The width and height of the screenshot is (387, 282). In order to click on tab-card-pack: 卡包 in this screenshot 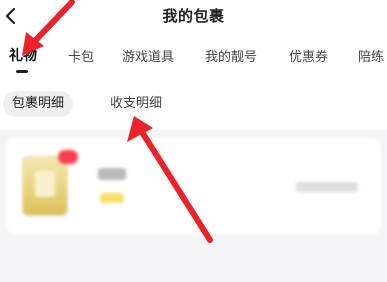, I will do `click(81, 55)`.